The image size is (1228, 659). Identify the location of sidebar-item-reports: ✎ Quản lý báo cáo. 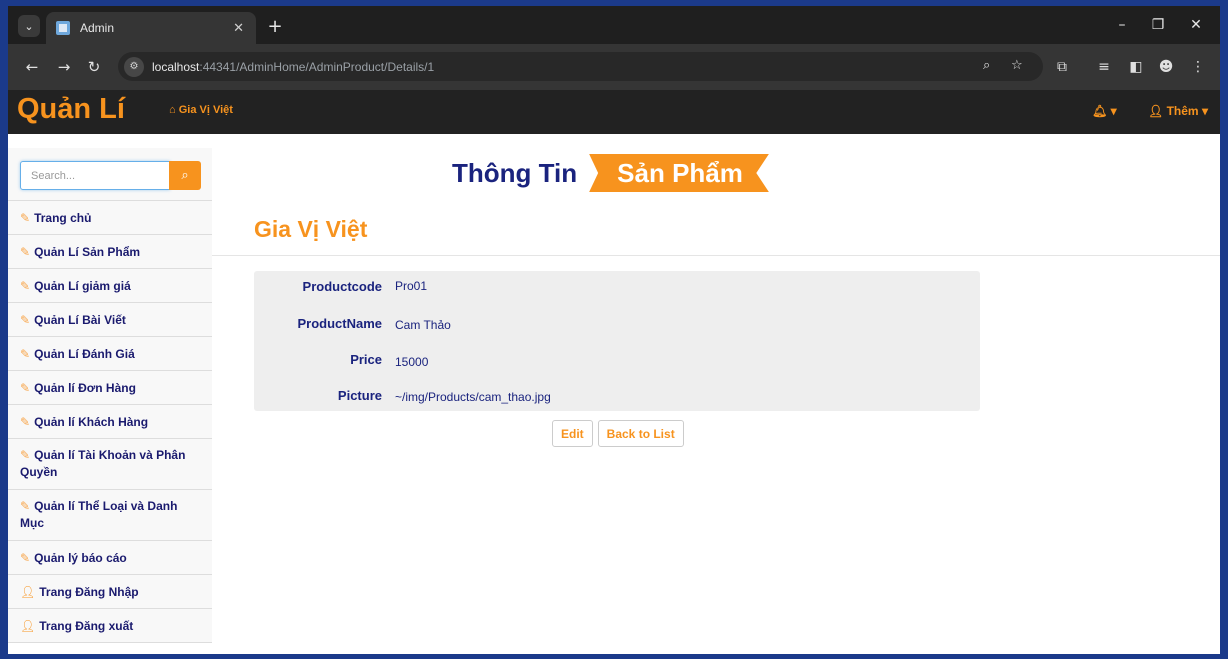
(110, 558).